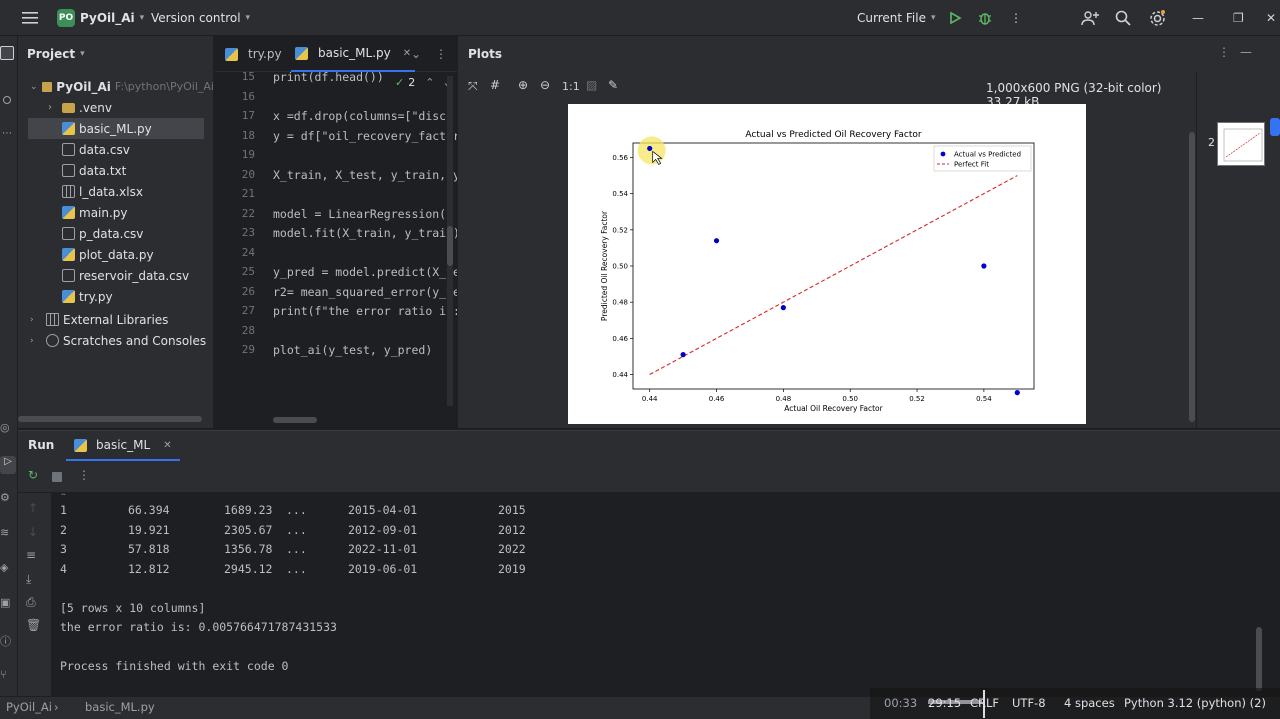 The image size is (1280, 719). Describe the element at coordinates (1238, 18) in the screenshot. I see `restore-button: ❐` at that location.